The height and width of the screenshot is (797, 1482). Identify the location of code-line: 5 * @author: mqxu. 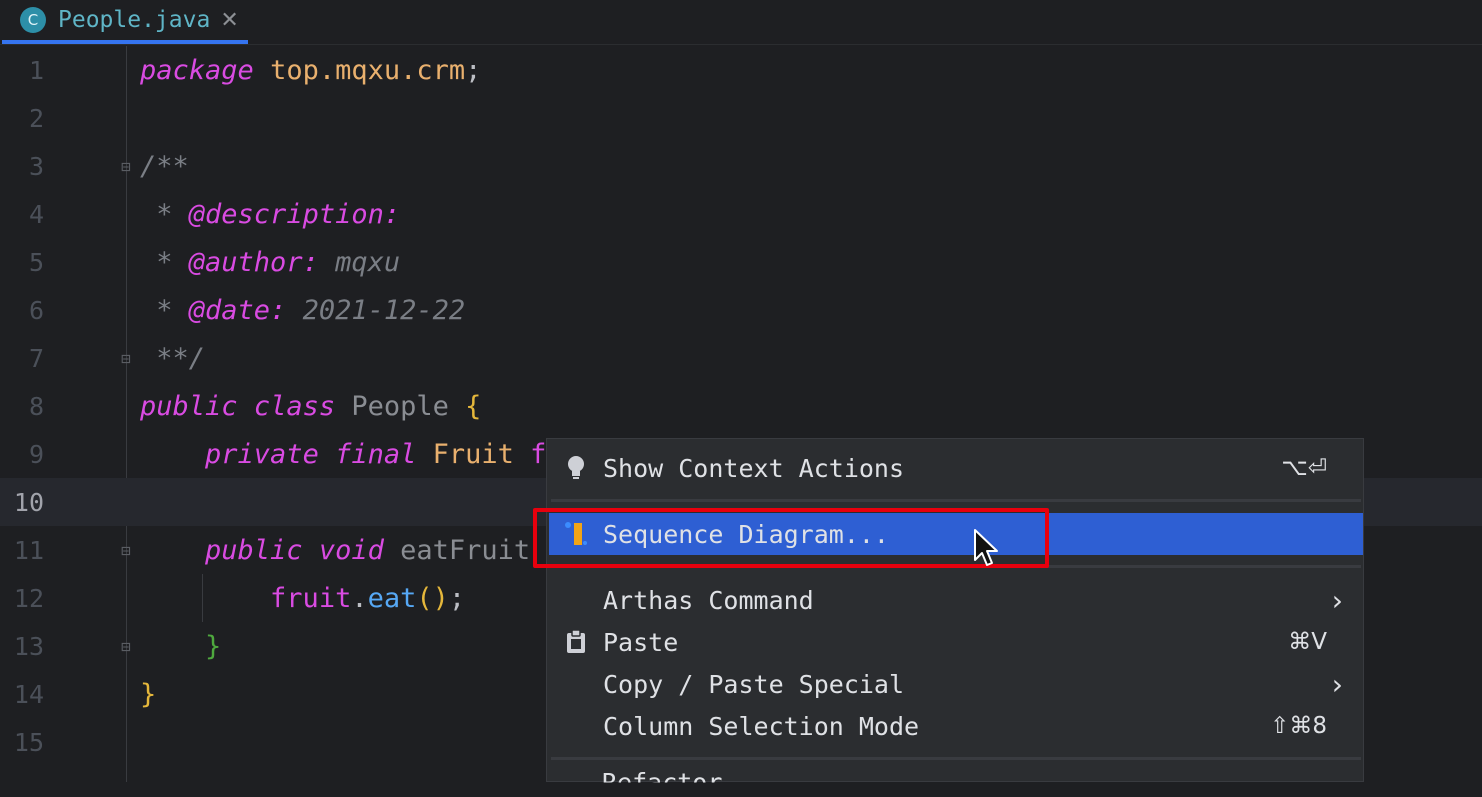
(741, 262).